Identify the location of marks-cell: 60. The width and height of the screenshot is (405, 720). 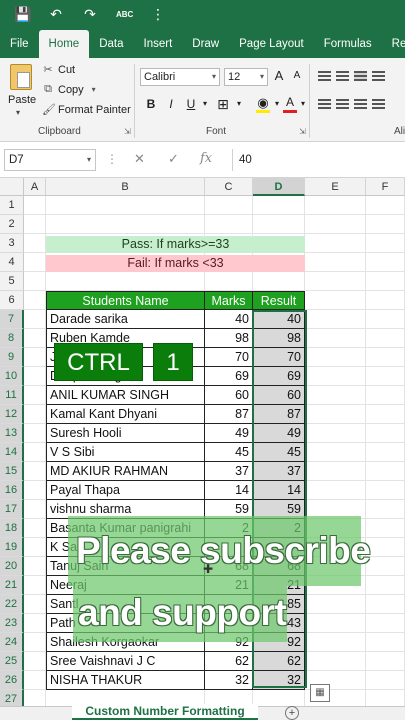
(229, 395).